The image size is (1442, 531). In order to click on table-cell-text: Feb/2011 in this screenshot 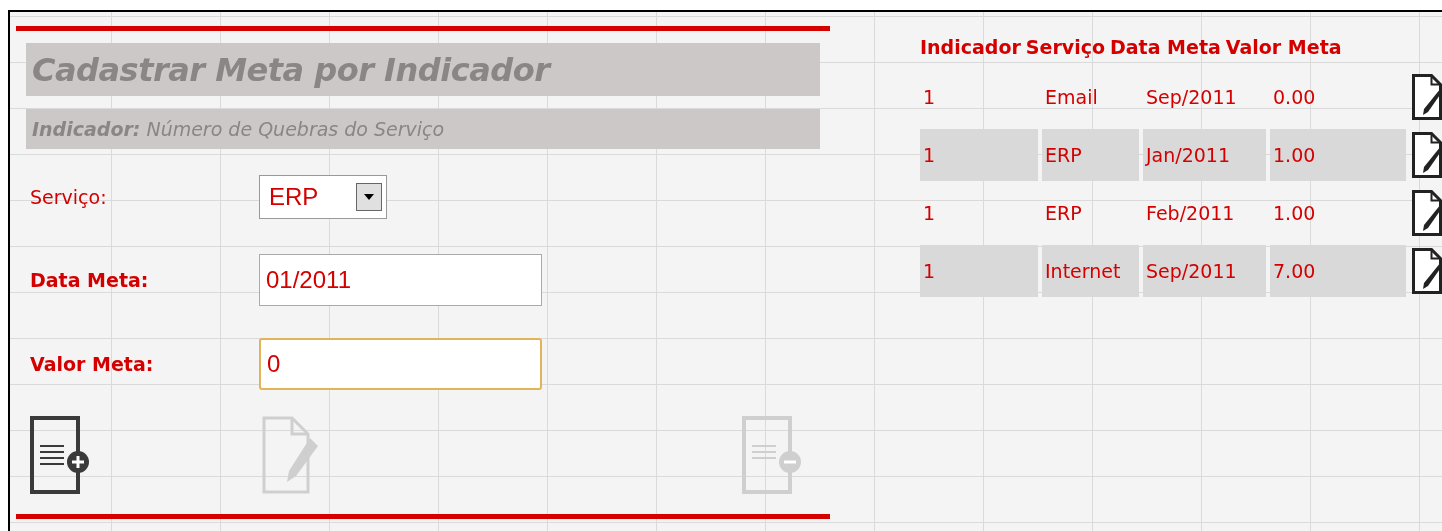, I will do `click(1190, 213)`.